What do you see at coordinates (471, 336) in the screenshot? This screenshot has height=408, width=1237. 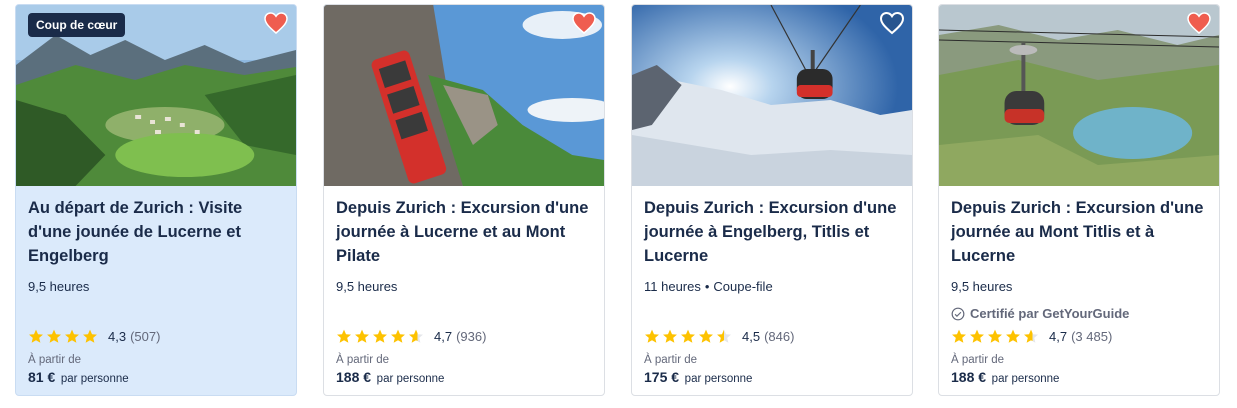 I see `review-count: (936)` at bounding box center [471, 336].